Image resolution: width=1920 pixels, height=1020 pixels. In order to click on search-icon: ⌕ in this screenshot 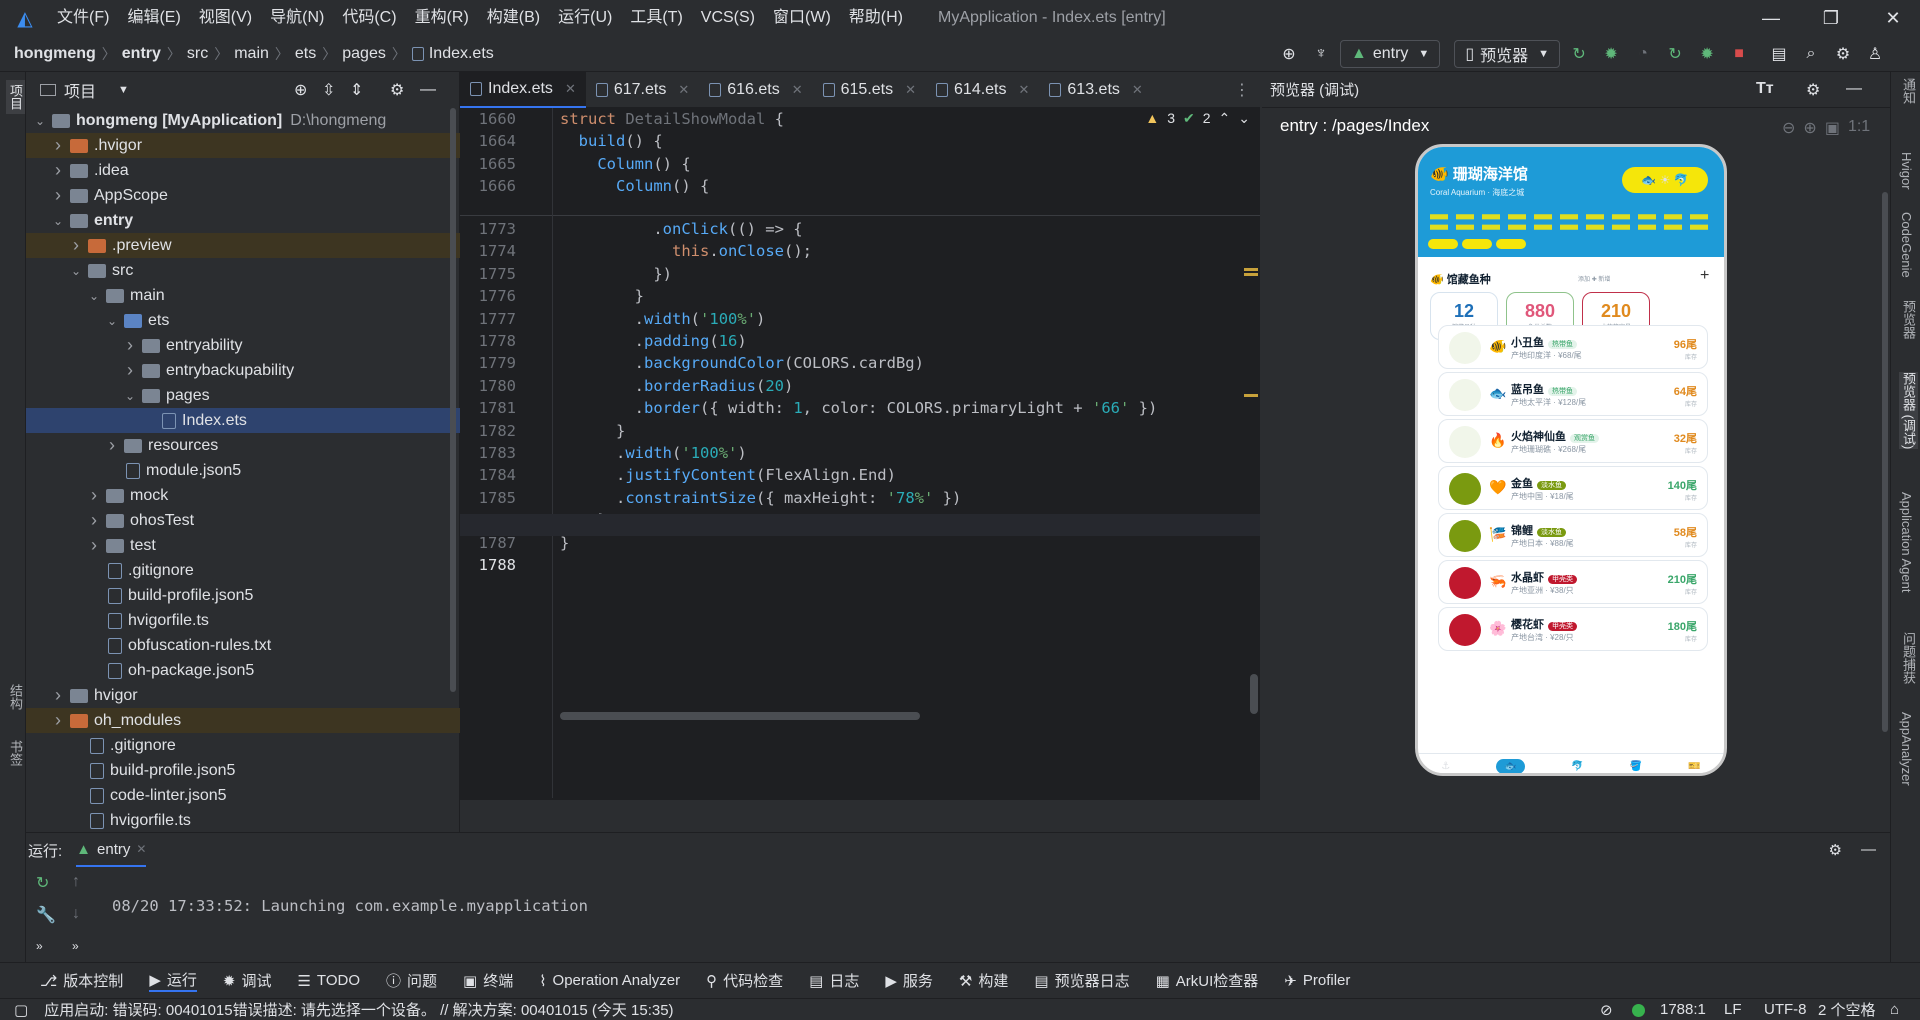, I will do `click(1811, 54)`.